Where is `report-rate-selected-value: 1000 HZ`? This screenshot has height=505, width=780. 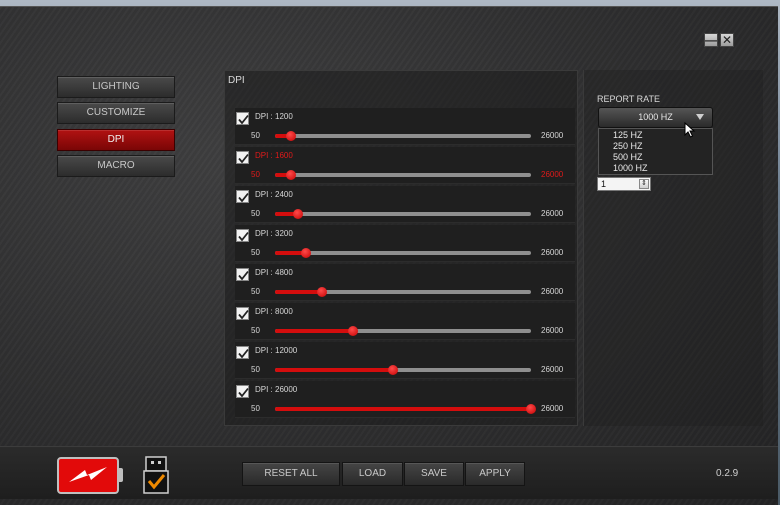
report-rate-selected-value: 1000 HZ is located at coordinates (655, 117).